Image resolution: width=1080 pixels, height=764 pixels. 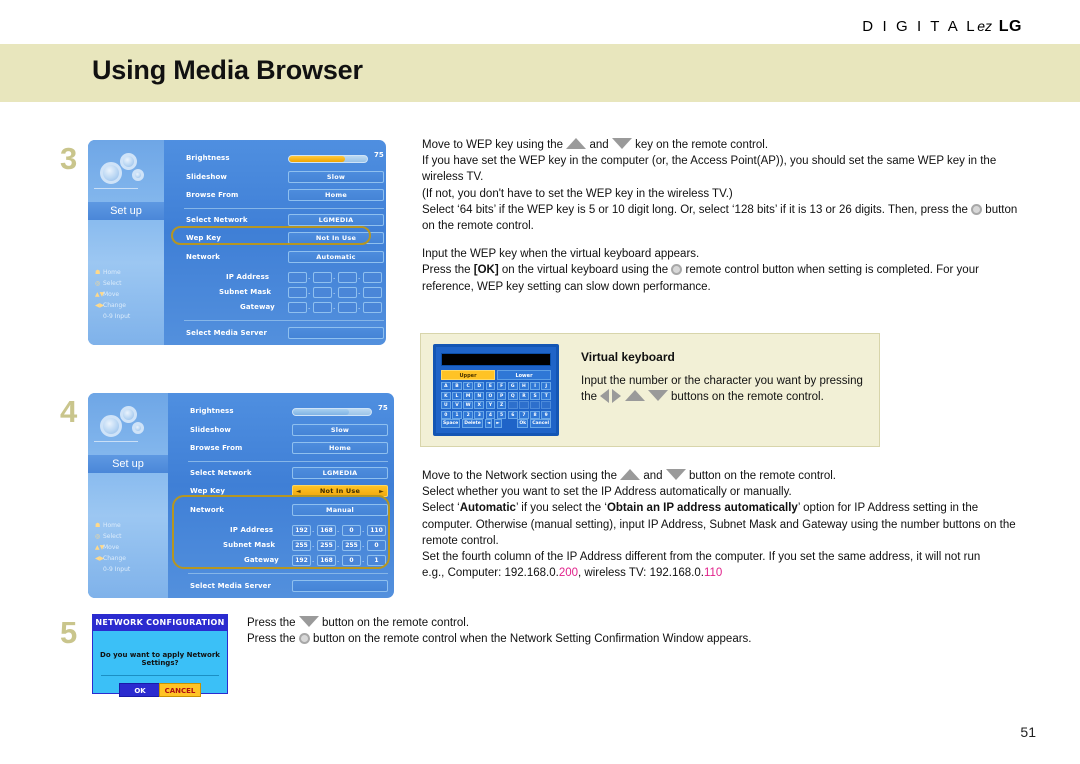 I want to click on key-B: B, so click(x=457, y=386).